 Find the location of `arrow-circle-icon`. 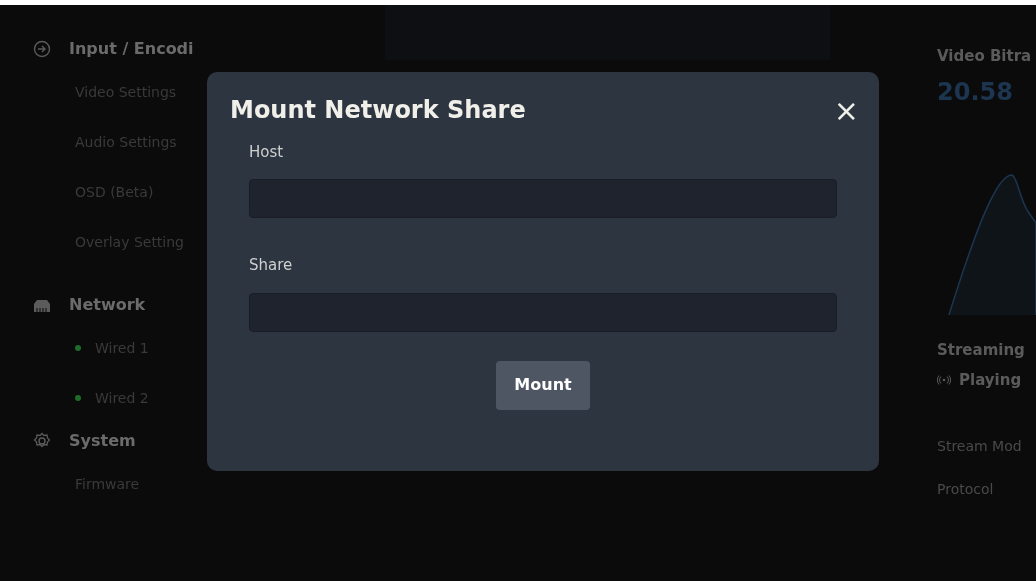

arrow-circle-icon is located at coordinates (42, 49).